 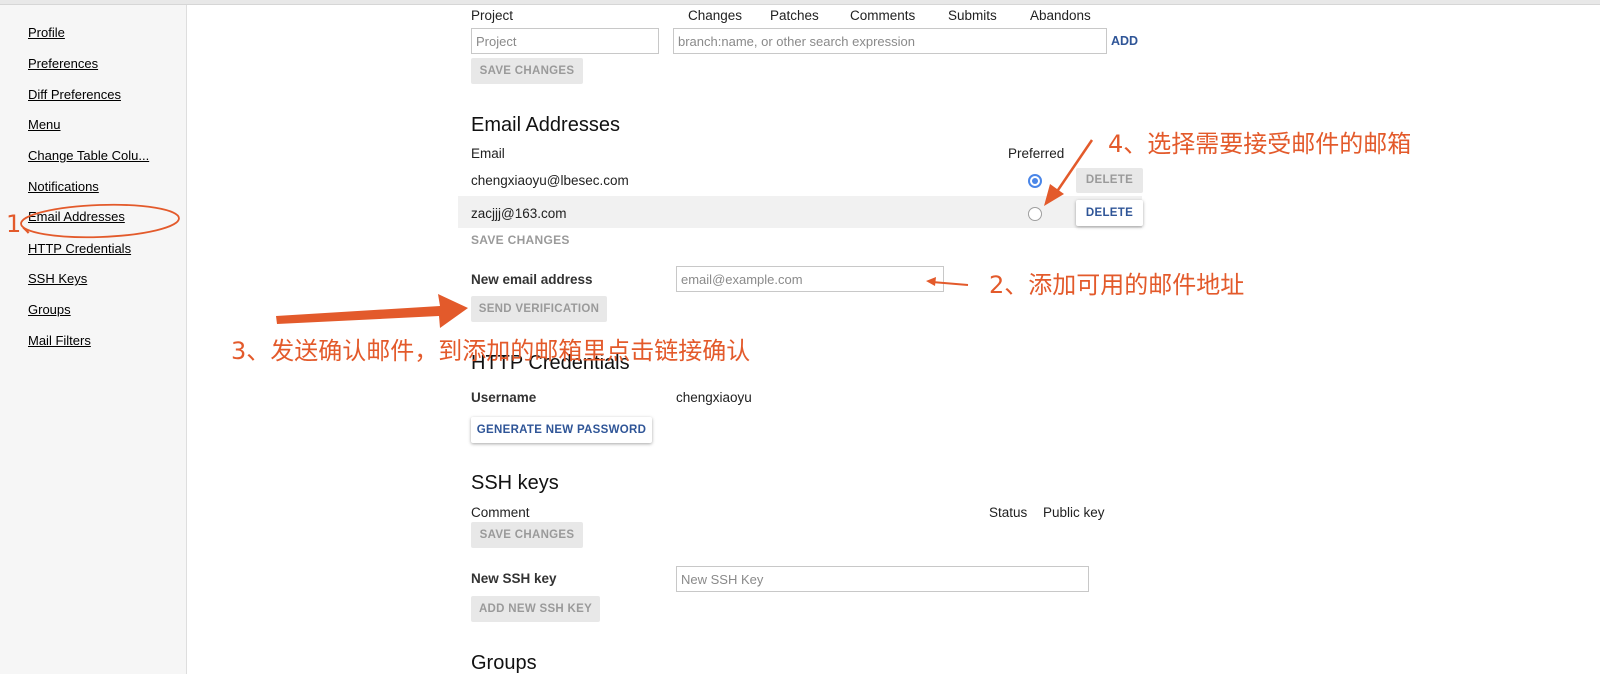 What do you see at coordinates (514, 578) in the screenshot?
I see `new-ssh-key-label: New SSH key` at bounding box center [514, 578].